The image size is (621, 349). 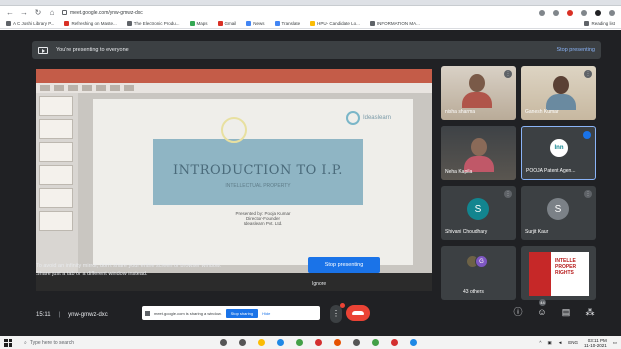 I want to click on taskbar-apps, so click(x=318, y=342).